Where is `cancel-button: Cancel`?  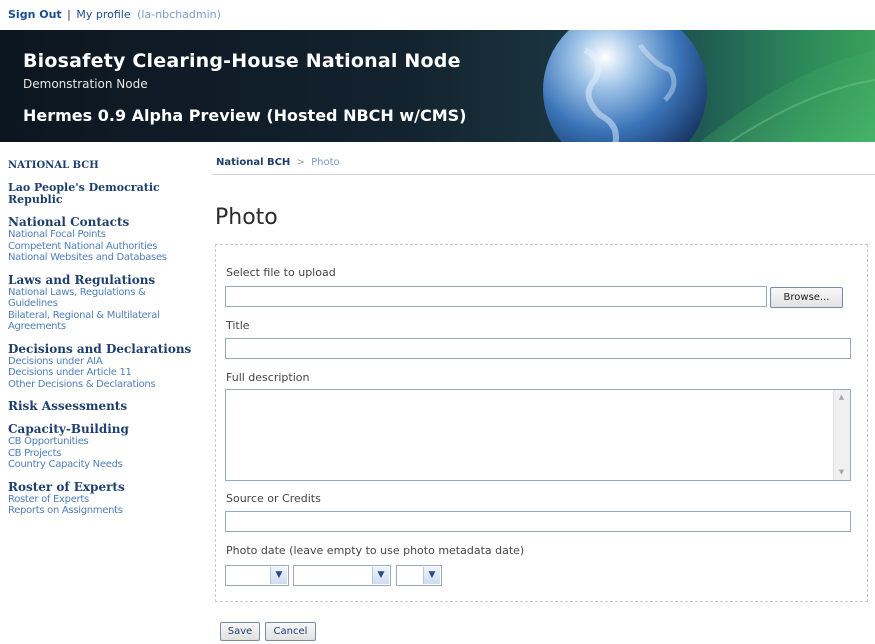
cancel-button: Cancel is located at coordinates (290, 631).